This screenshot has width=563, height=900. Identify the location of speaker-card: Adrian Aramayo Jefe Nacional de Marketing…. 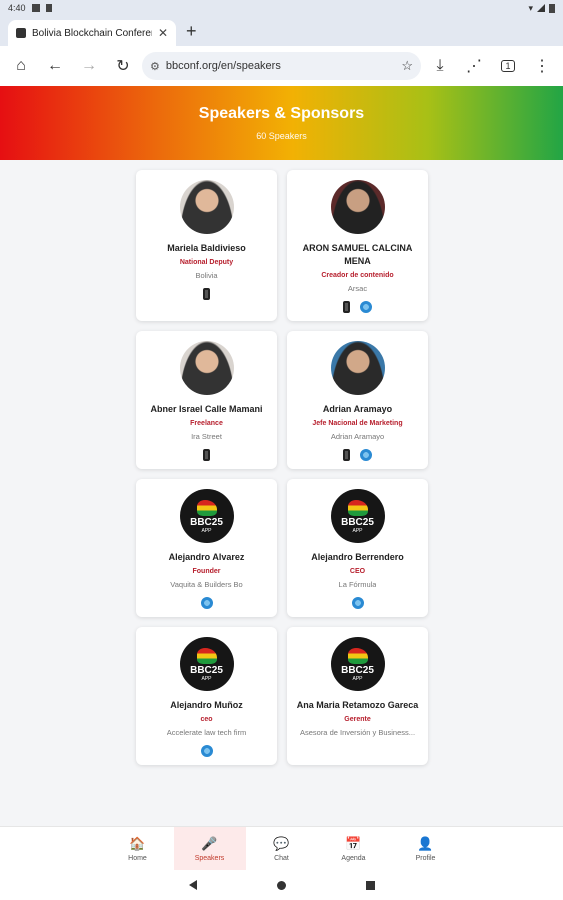
(357, 400).